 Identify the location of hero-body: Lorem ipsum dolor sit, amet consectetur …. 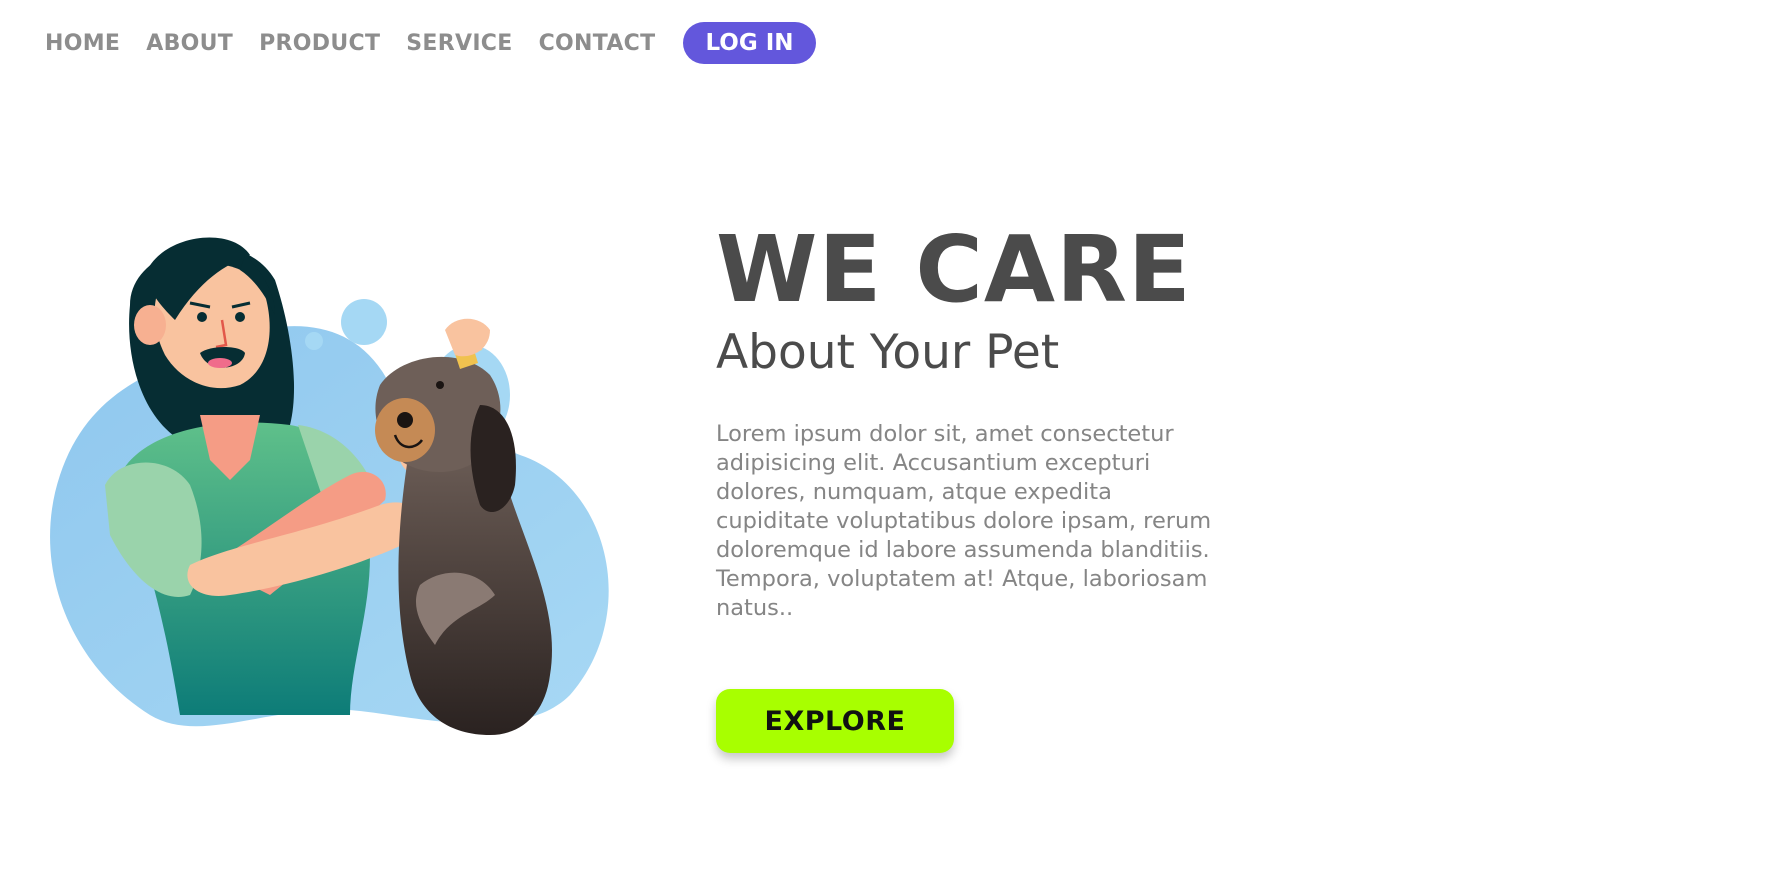
(964, 521).